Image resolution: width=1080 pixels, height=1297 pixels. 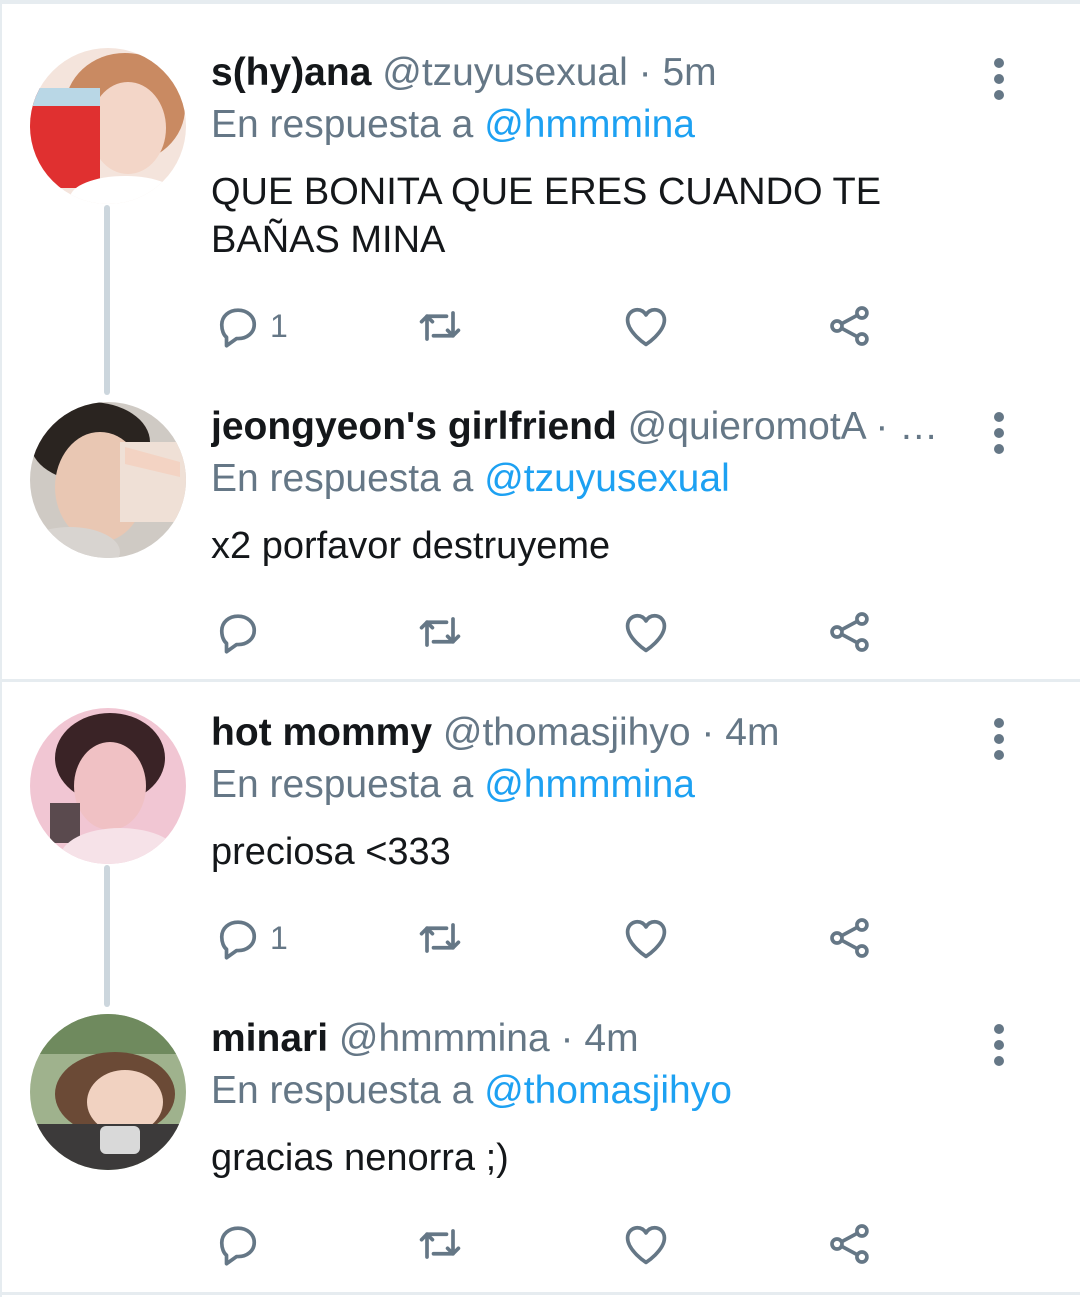 What do you see at coordinates (546, 216) in the screenshot?
I see `tweet-text: QUE BONITA QUE ERES CUANDO TE BAÑAS MINA` at bounding box center [546, 216].